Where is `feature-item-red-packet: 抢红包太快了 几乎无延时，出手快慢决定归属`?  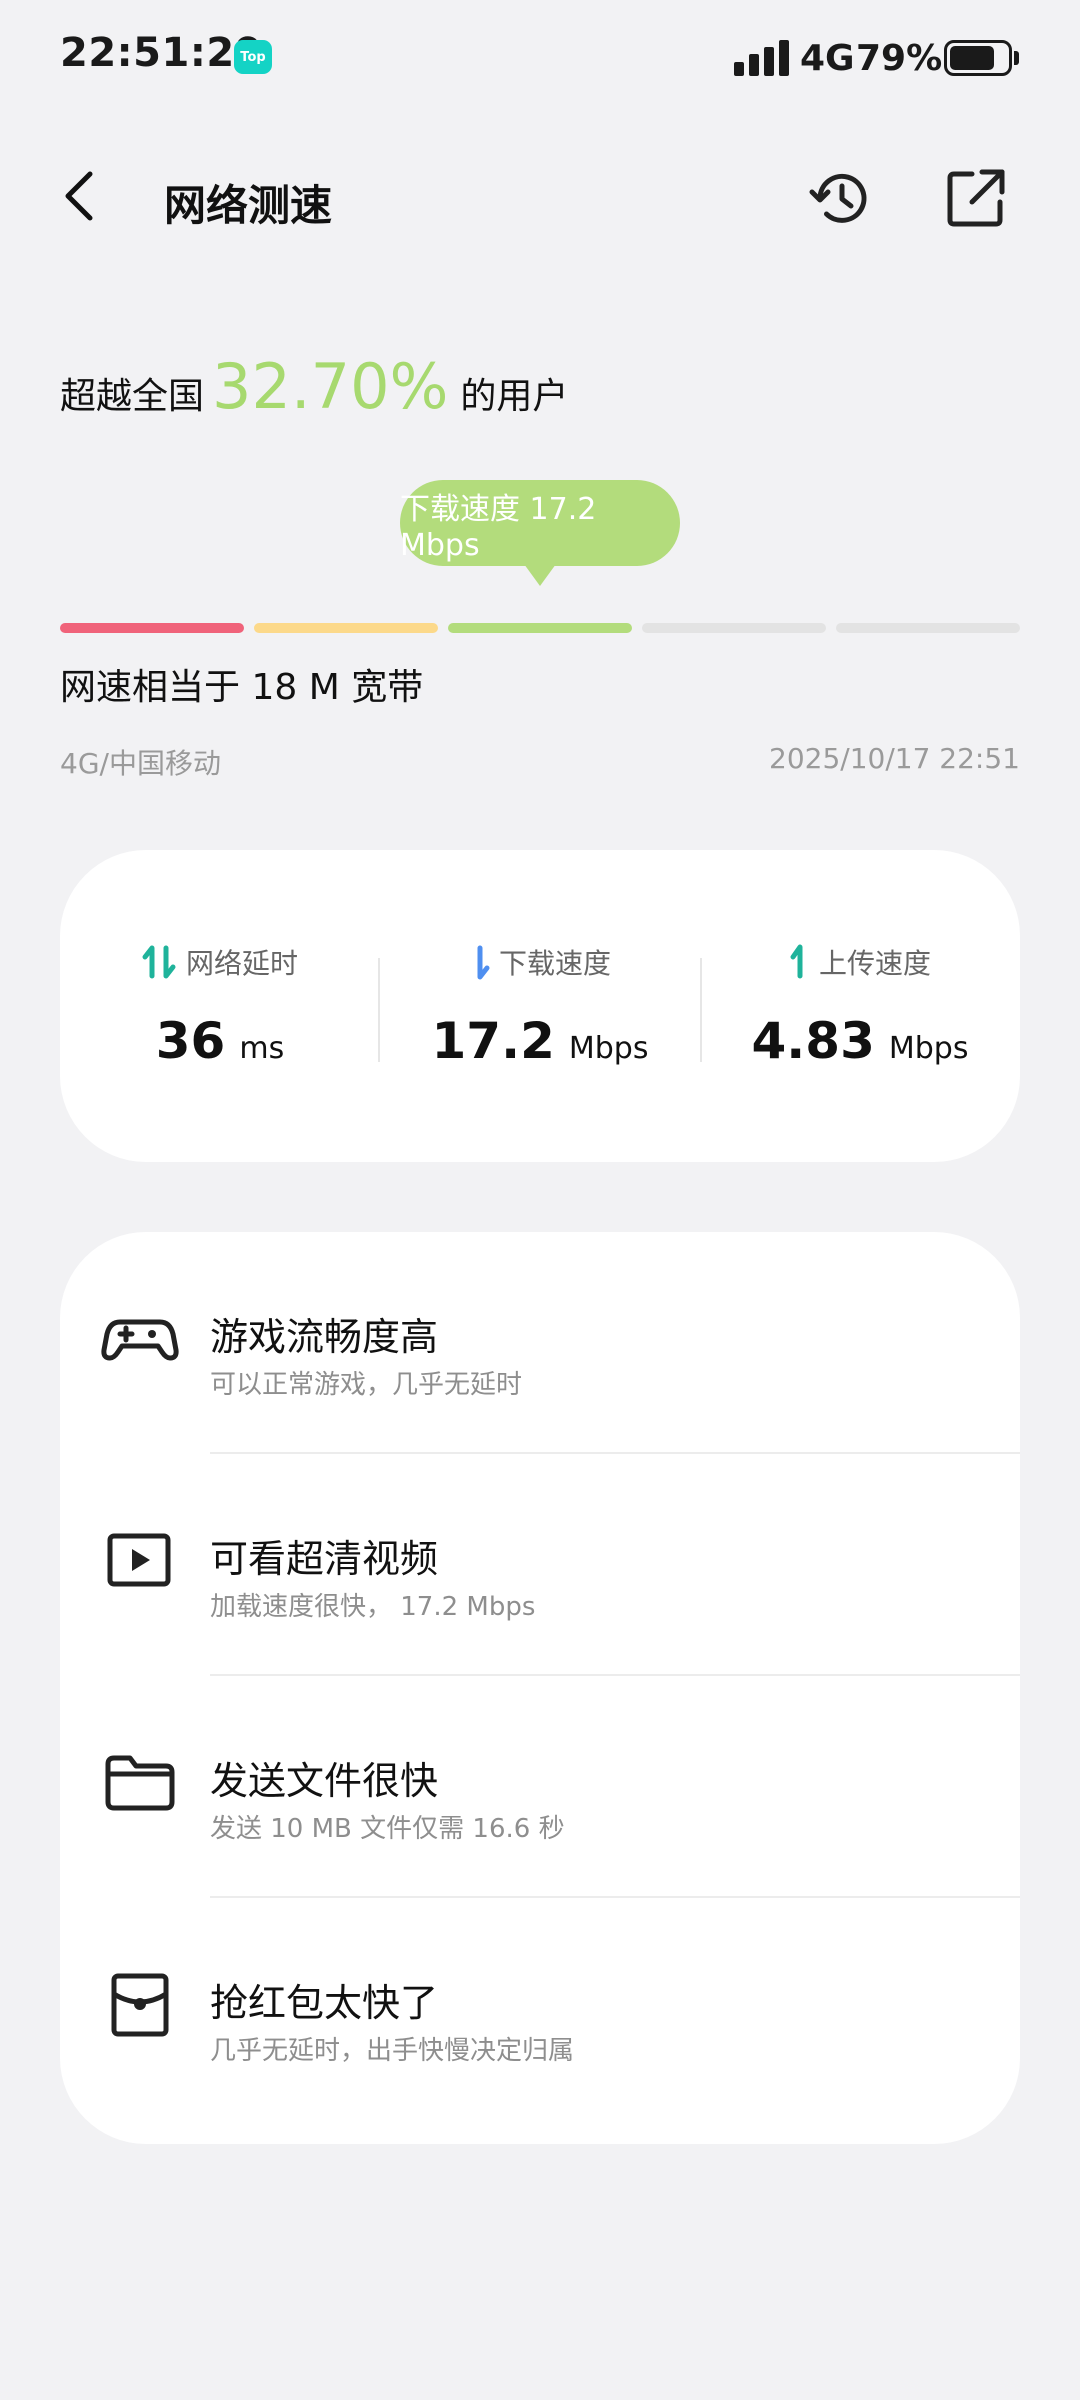
feature-item-red-packet: 抢红包太快了 几乎无延时，出手快慢决定归属 is located at coordinates (540, 2009).